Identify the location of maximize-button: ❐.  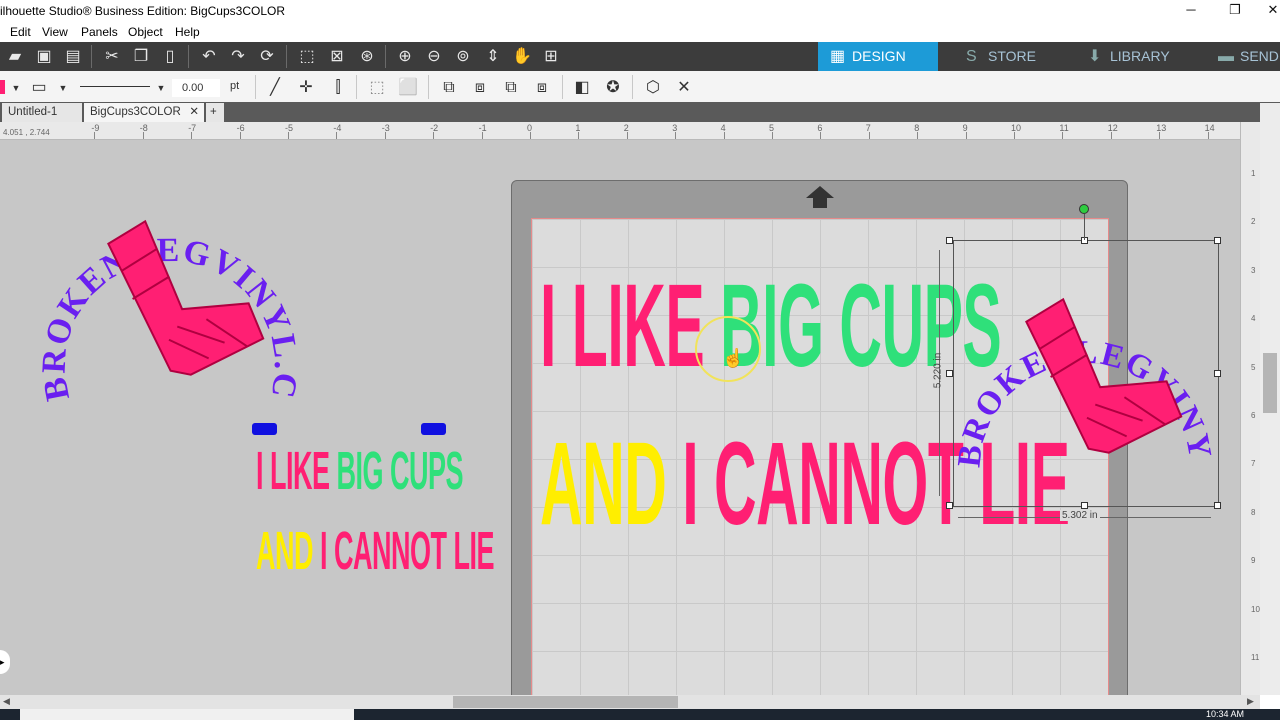
(1235, 10).